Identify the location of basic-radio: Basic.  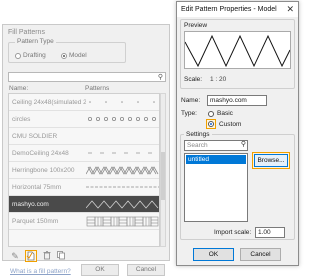
(220, 113).